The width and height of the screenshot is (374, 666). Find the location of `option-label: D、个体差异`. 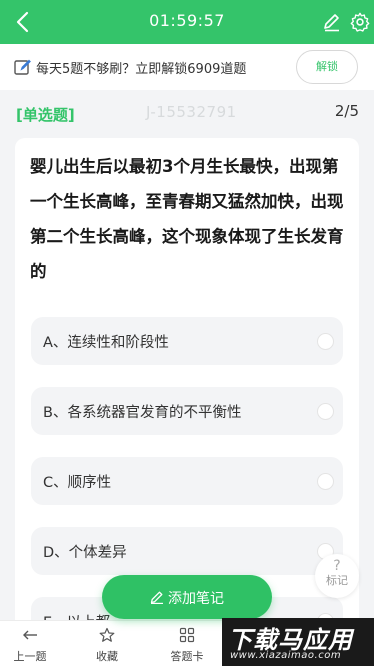

option-label: D、个体差异 is located at coordinates (85, 553).